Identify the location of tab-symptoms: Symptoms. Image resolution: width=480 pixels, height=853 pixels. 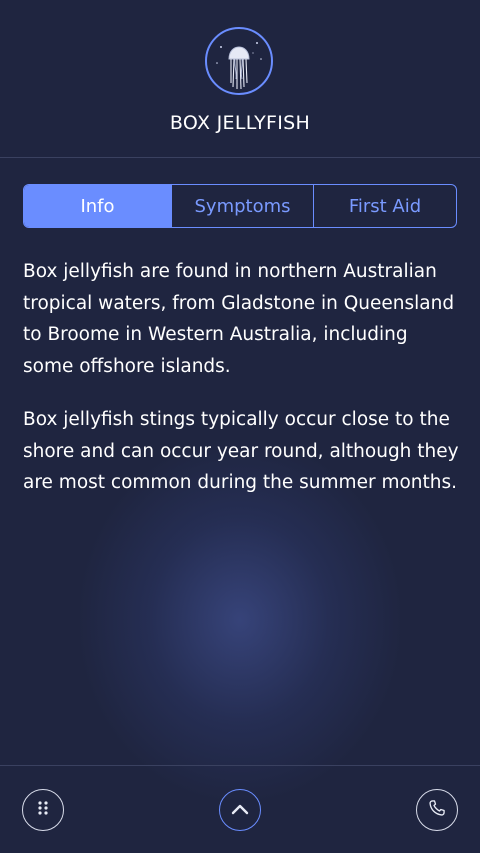
(242, 206).